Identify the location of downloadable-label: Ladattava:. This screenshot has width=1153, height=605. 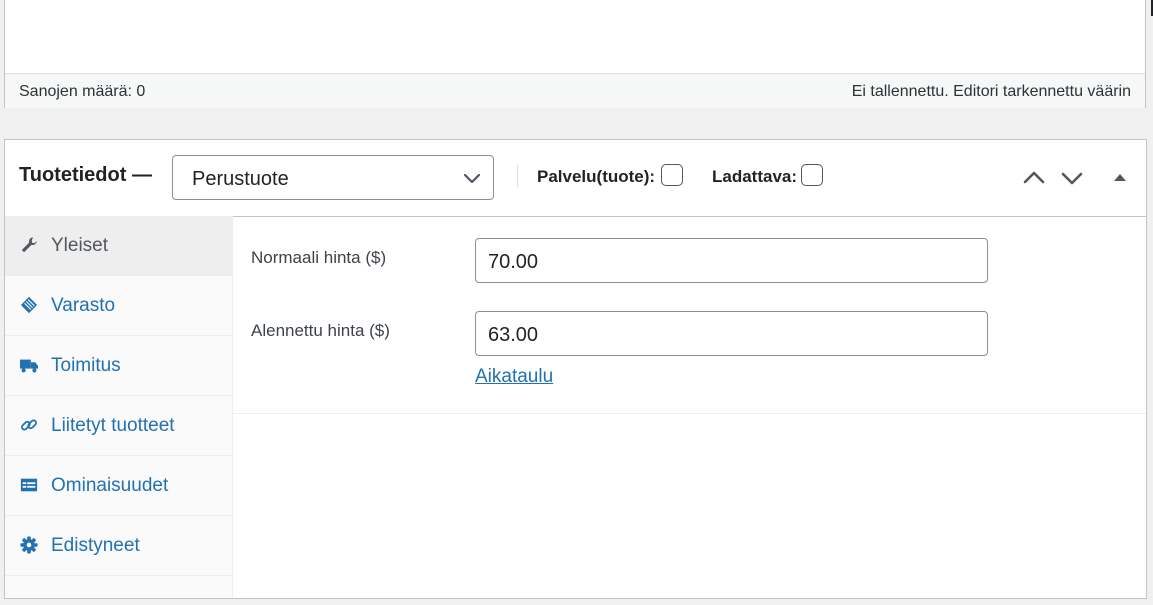
(755, 176).